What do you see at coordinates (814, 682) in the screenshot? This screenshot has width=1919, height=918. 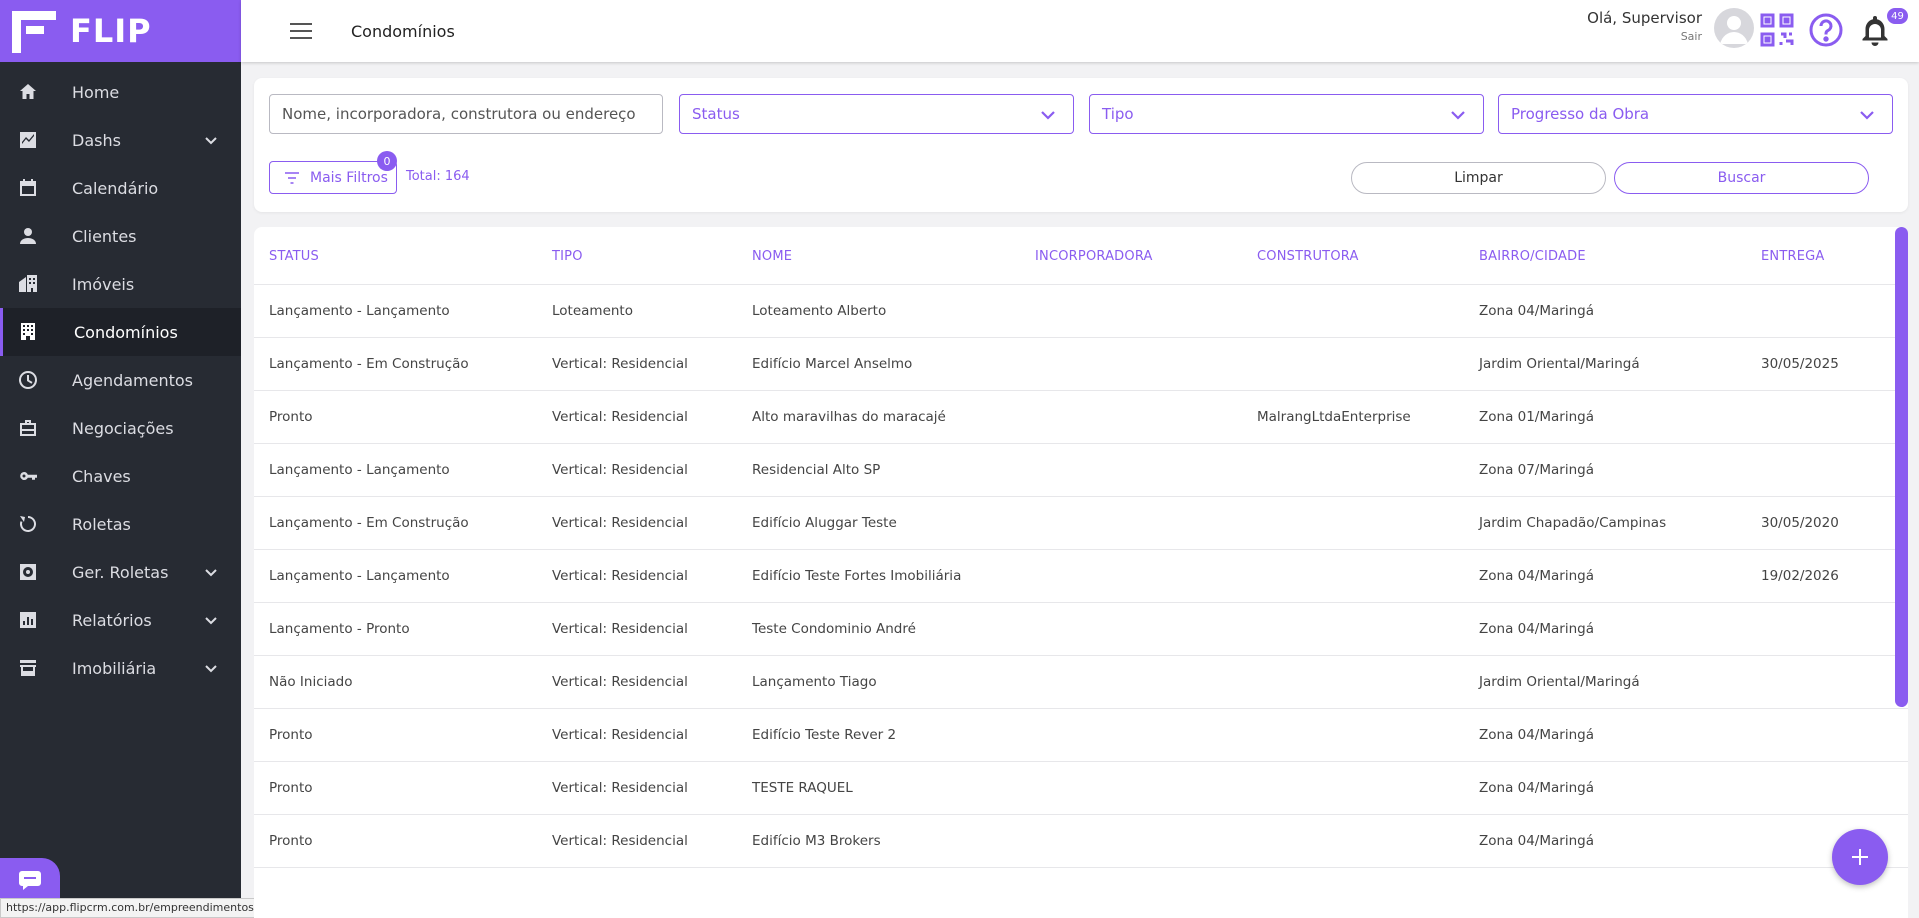 I see `table-cell: Lançamento Tiago` at bounding box center [814, 682].